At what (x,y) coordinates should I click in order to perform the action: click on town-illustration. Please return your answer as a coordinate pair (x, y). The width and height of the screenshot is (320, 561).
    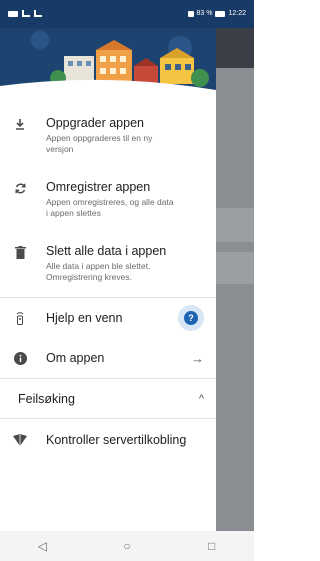
    Looking at the image, I should click on (108, 66).